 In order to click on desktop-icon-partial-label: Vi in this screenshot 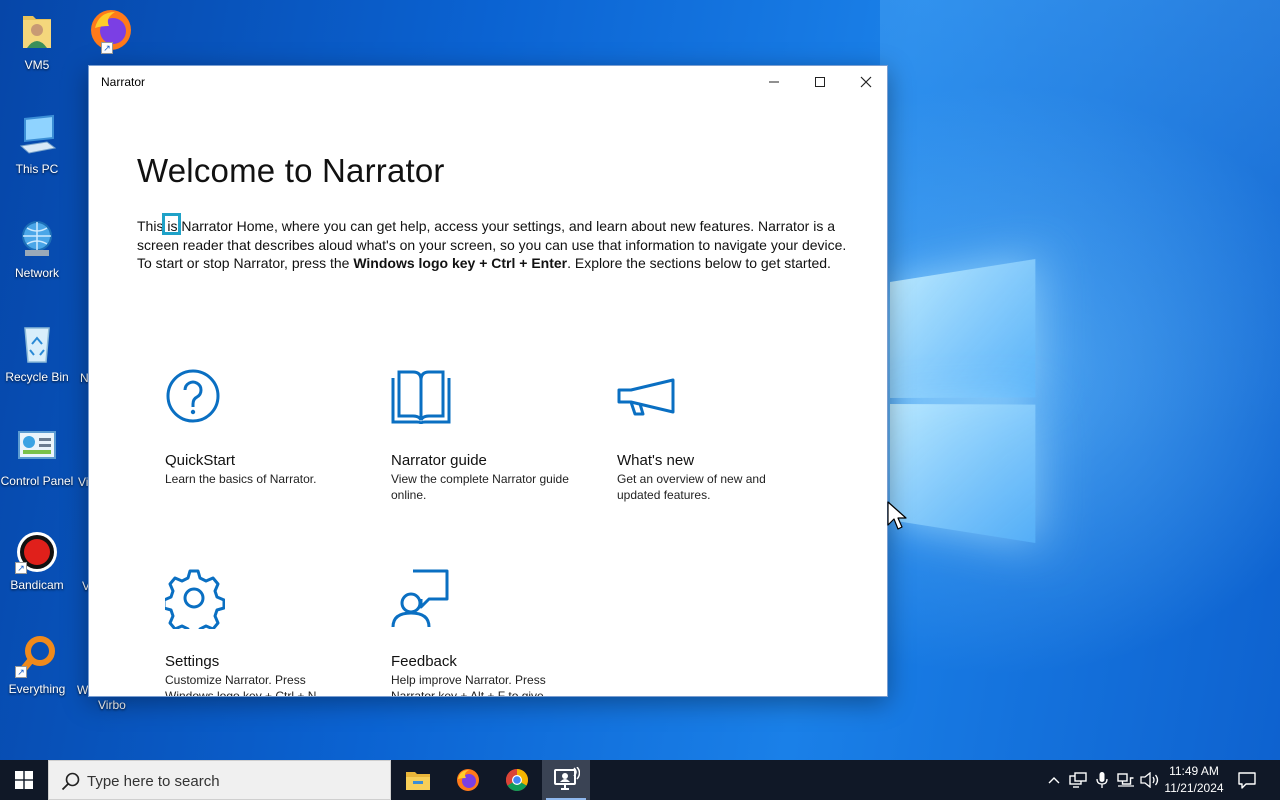, I will do `click(83, 482)`.